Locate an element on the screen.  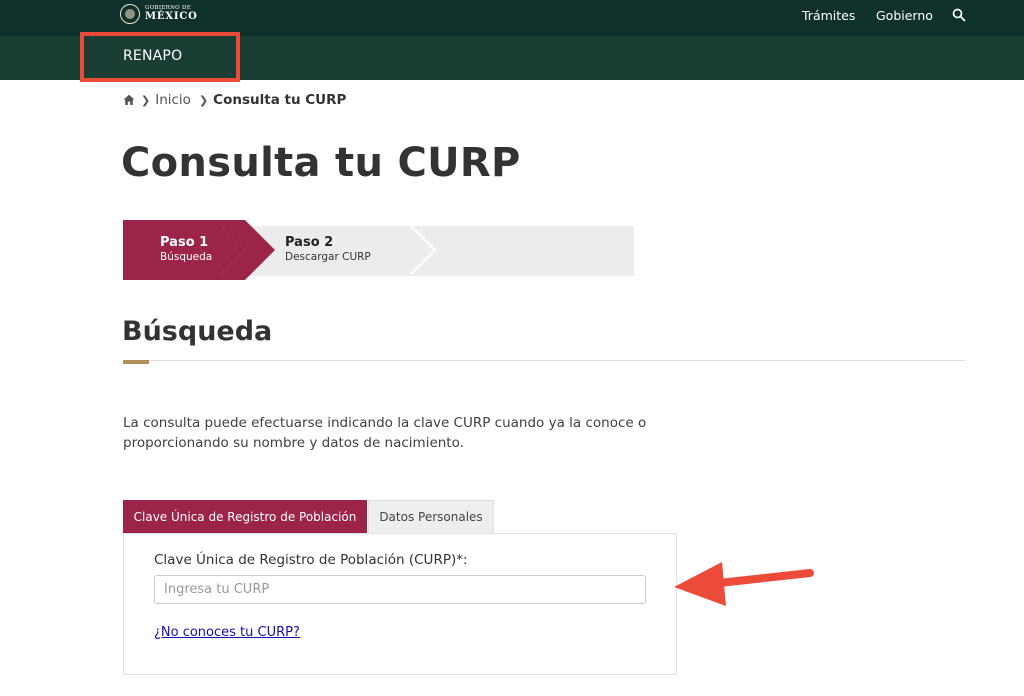
gobierno-mexico-logo: GOBIERNO DE MÉXICO is located at coordinates (159, 14).